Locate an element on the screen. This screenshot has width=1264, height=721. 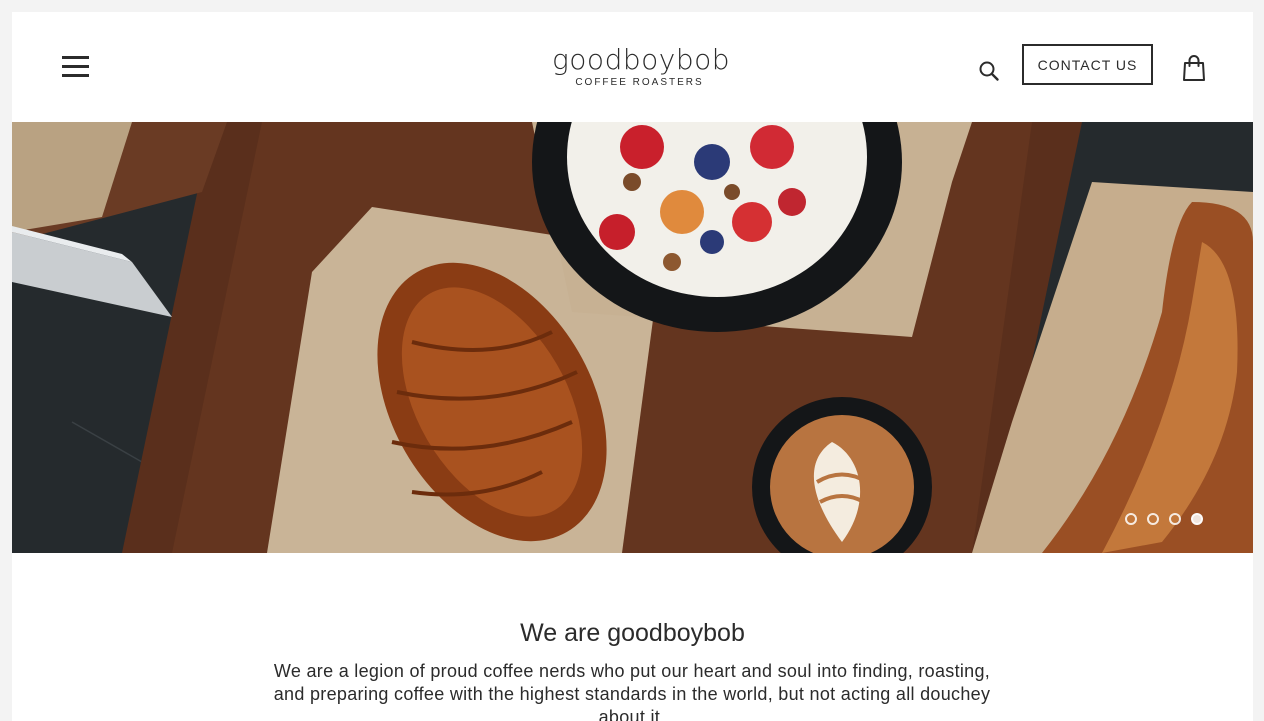
site-header: goodboybob COFFEE ROASTERS CONTACT US is located at coordinates (632, 67).